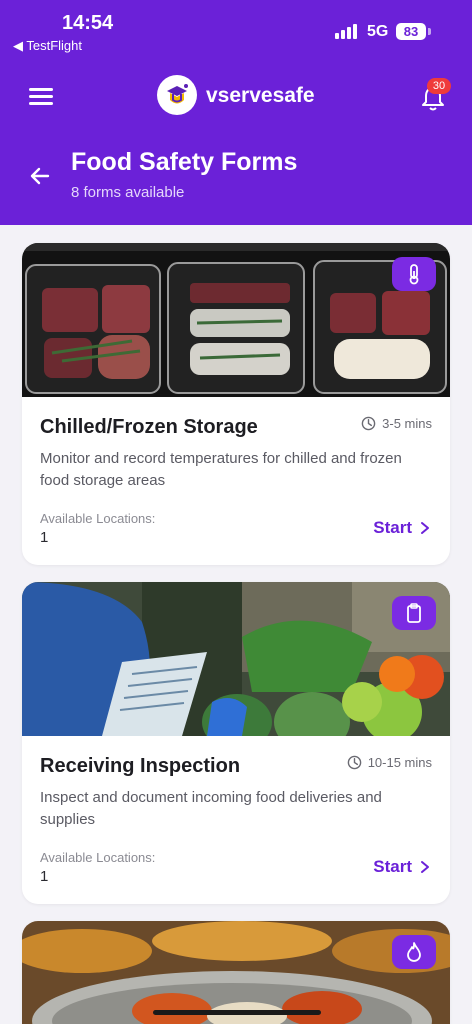 This screenshot has height=1024, width=472. What do you see at coordinates (378, 31) in the screenshot?
I see `network-type: 5G` at bounding box center [378, 31].